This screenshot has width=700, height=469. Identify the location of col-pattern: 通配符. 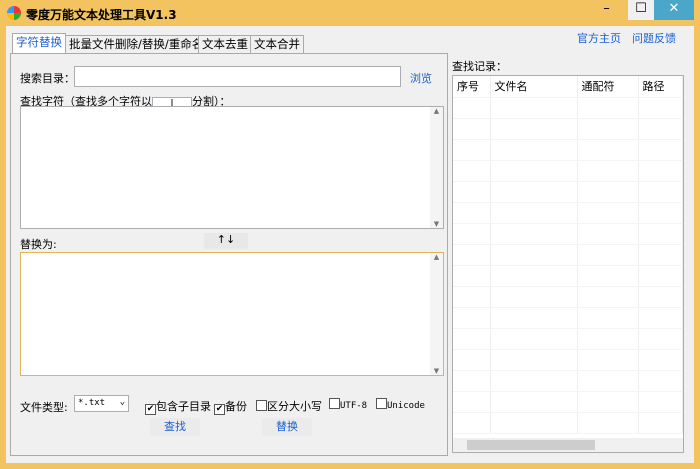
(608, 87).